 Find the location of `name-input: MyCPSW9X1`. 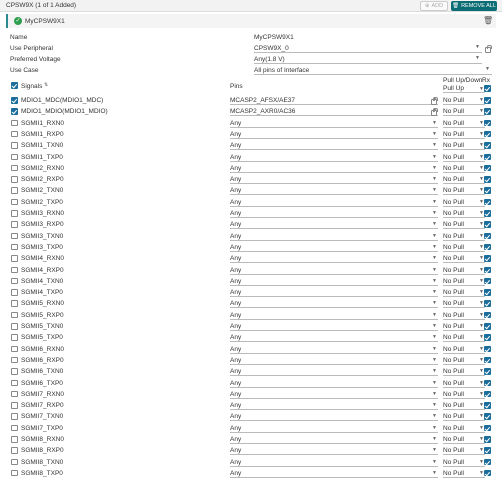

name-input: MyCPSW9X1 is located at coordinates (368, 37).